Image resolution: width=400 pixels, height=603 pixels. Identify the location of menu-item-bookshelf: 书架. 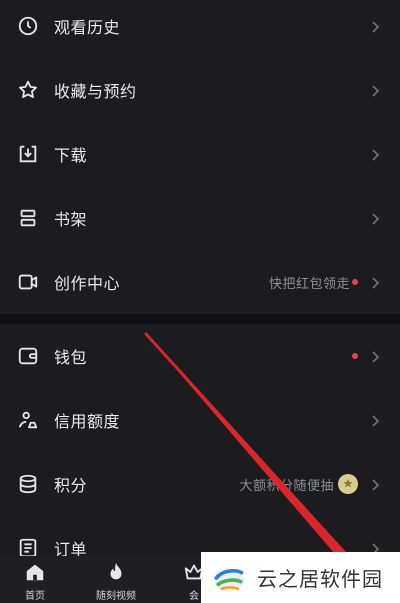
(200, 218).